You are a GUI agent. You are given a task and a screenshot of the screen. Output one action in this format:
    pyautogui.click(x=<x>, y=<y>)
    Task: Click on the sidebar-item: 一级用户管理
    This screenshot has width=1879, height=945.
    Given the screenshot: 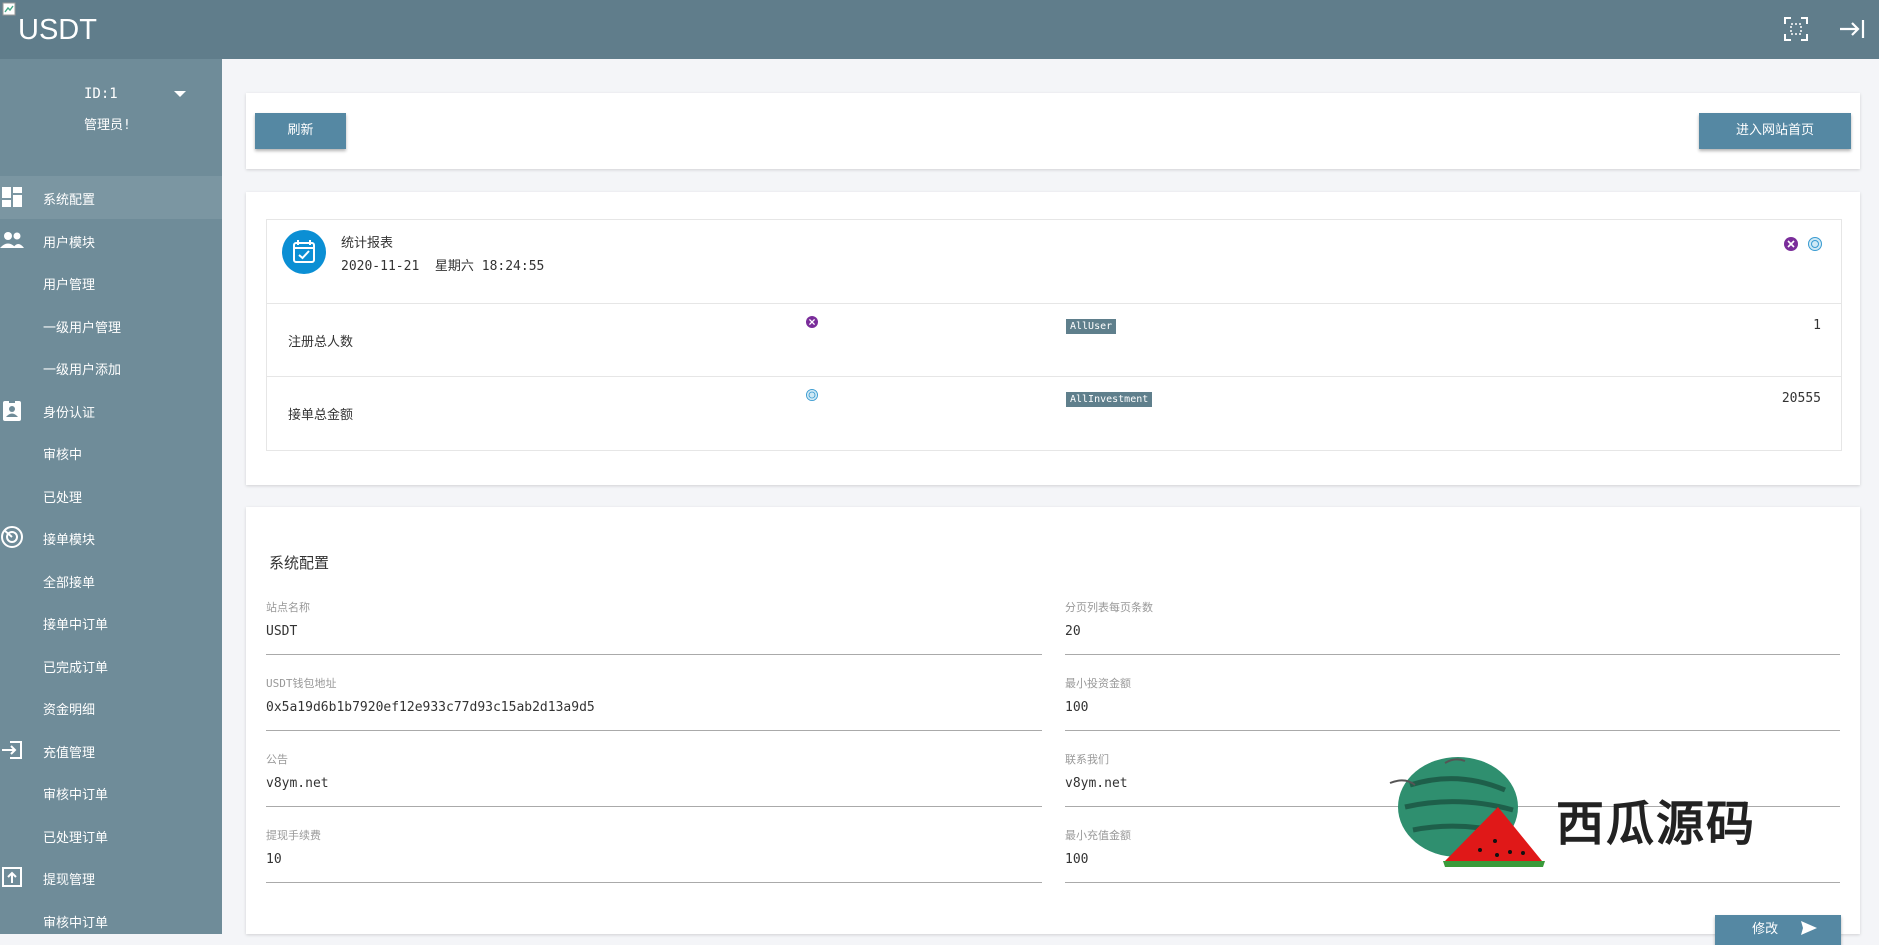 What is the action you would take?
    pyautogui.click(x=111, y=325)
    